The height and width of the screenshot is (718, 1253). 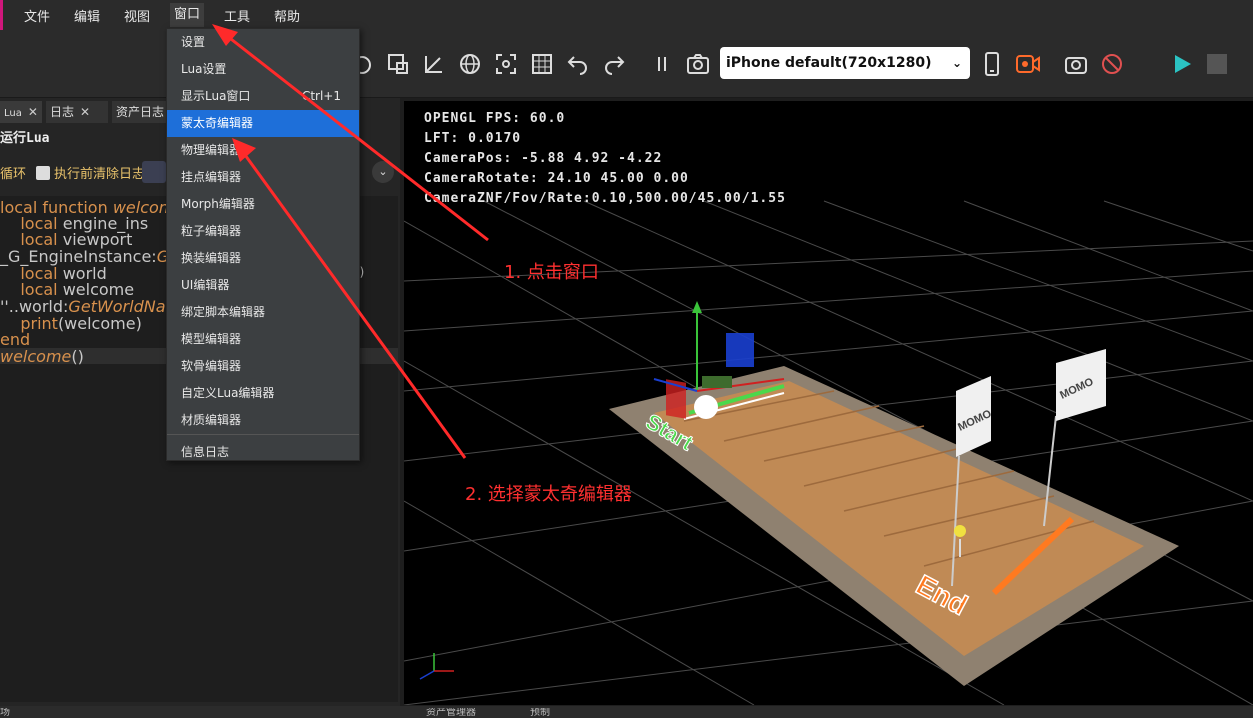 What do you see at coordinates (237, 15) in the screenshot?
I see `menu-tools: 工具` at bounding box center [237, 15].